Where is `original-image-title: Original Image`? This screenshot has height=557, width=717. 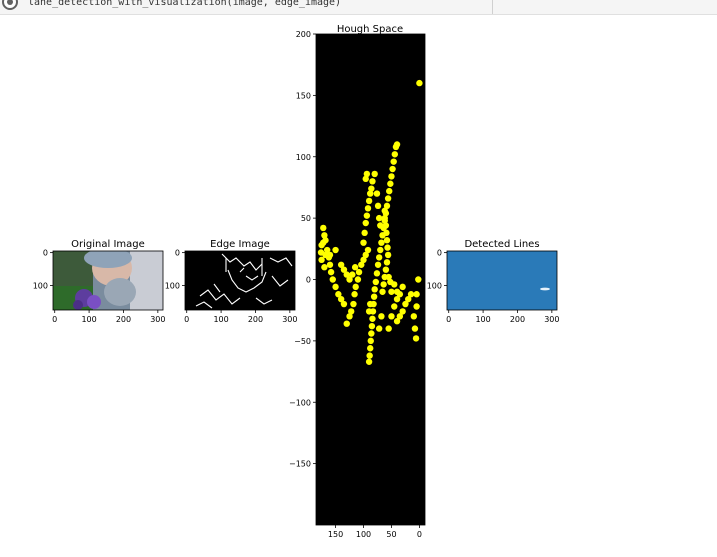 original-image-title: Original Image is located at coordinates (108, 244).